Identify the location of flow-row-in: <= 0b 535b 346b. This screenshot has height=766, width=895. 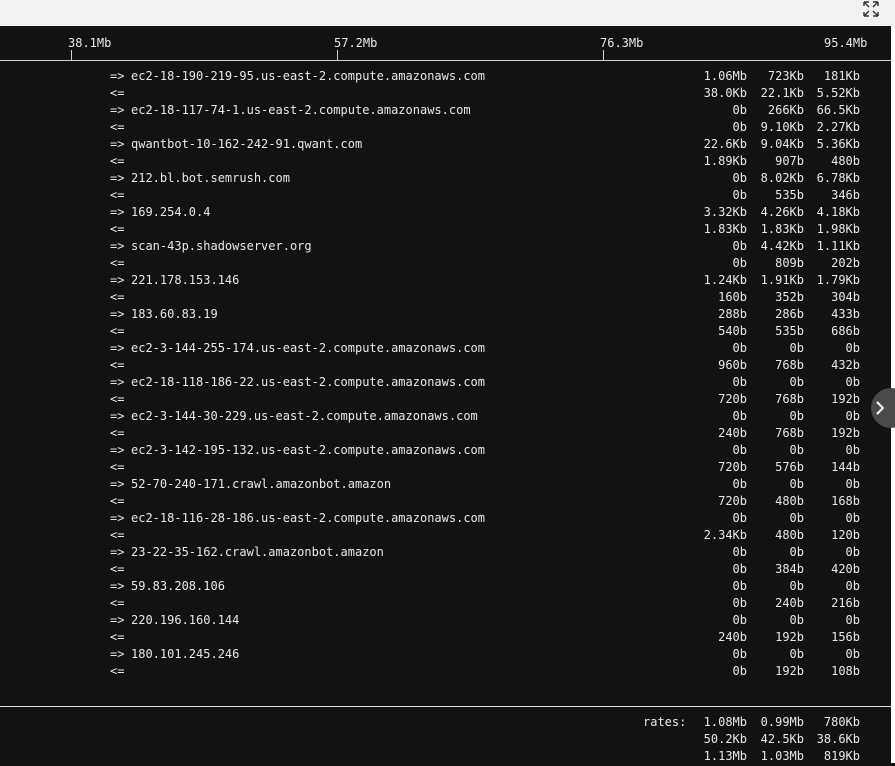
(445, 196).